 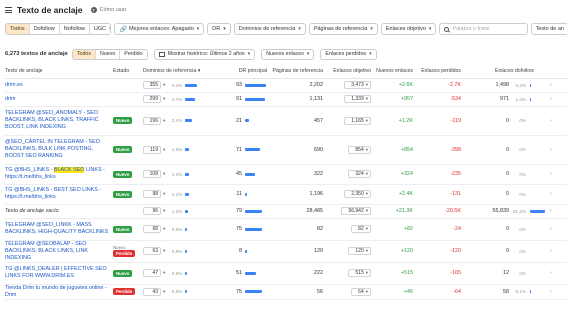 I want to click on new-links-value: +324, so click(x=407, y=174).